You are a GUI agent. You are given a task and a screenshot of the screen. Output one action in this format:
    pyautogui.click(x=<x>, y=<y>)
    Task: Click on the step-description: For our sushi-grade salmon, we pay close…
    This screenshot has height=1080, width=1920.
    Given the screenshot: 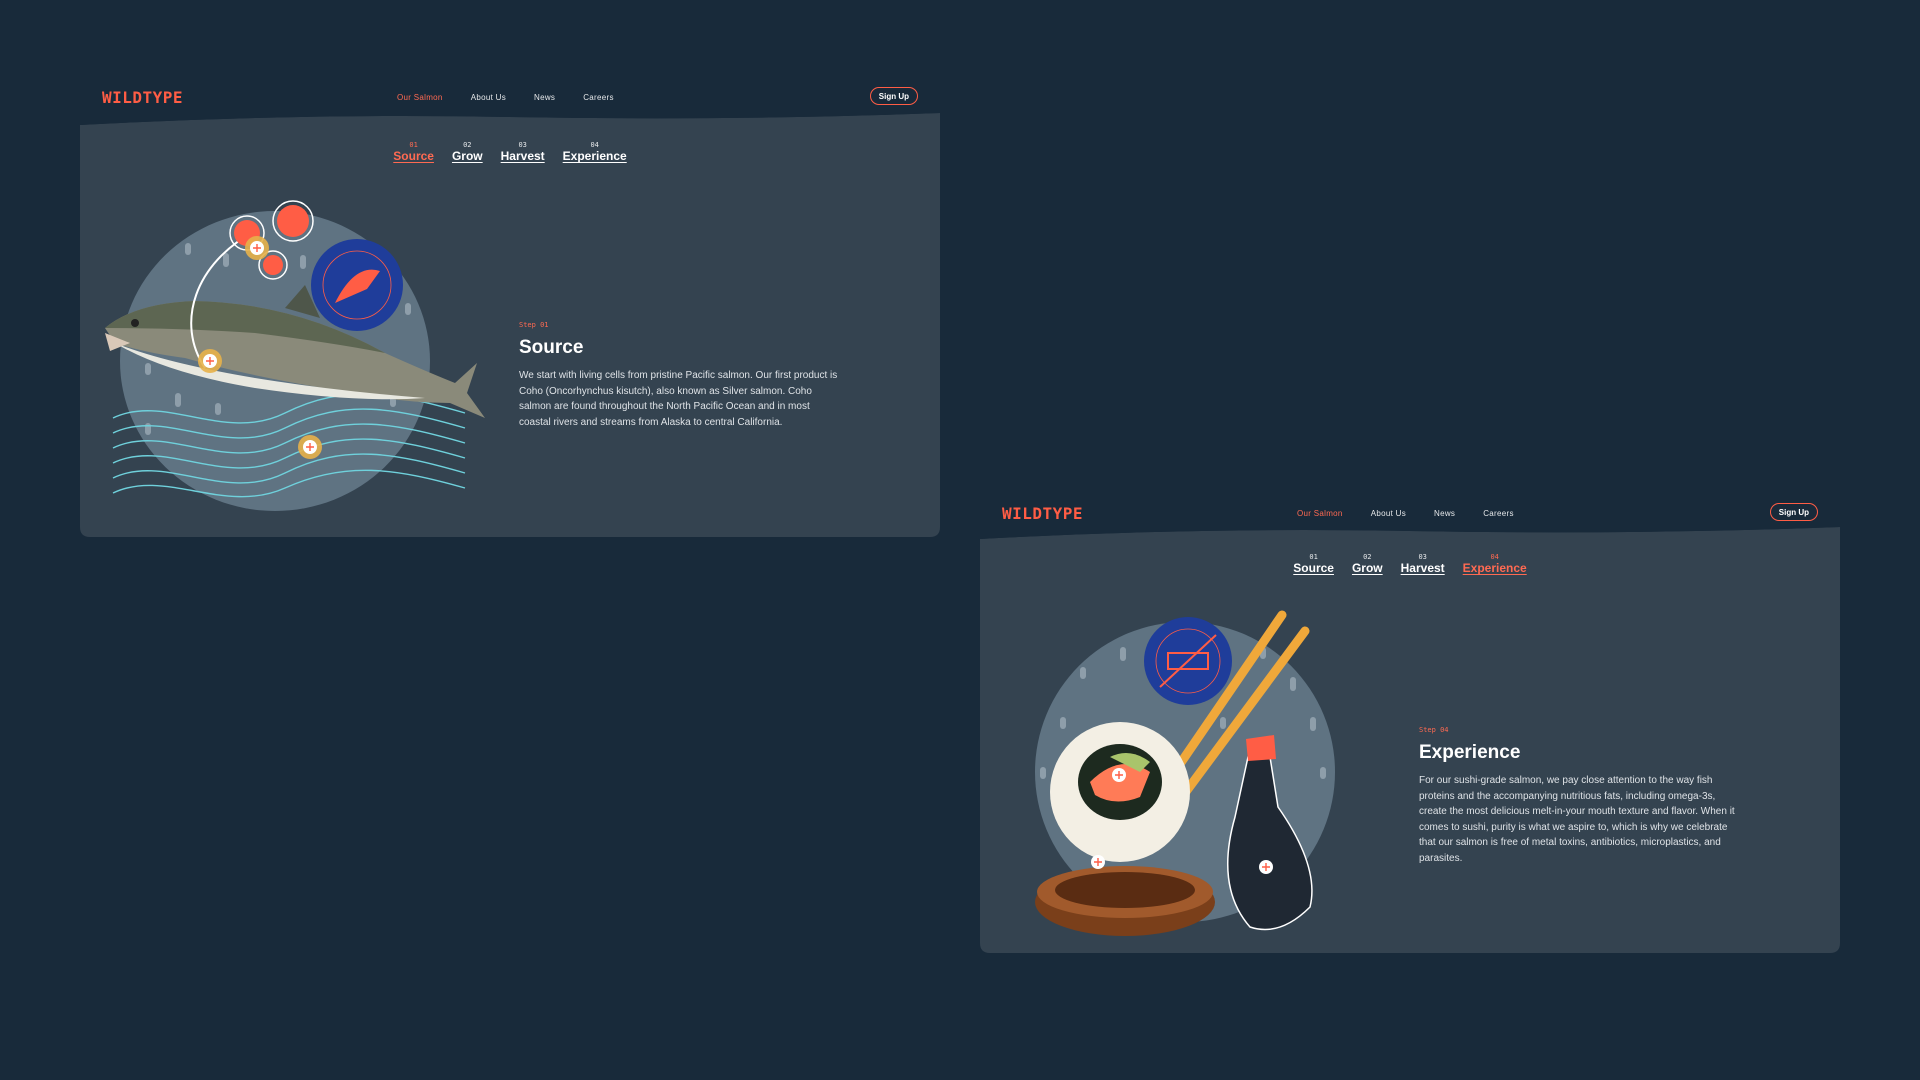 What is the action you would take?
    pyautogui.click(x=1577, y=819)
    